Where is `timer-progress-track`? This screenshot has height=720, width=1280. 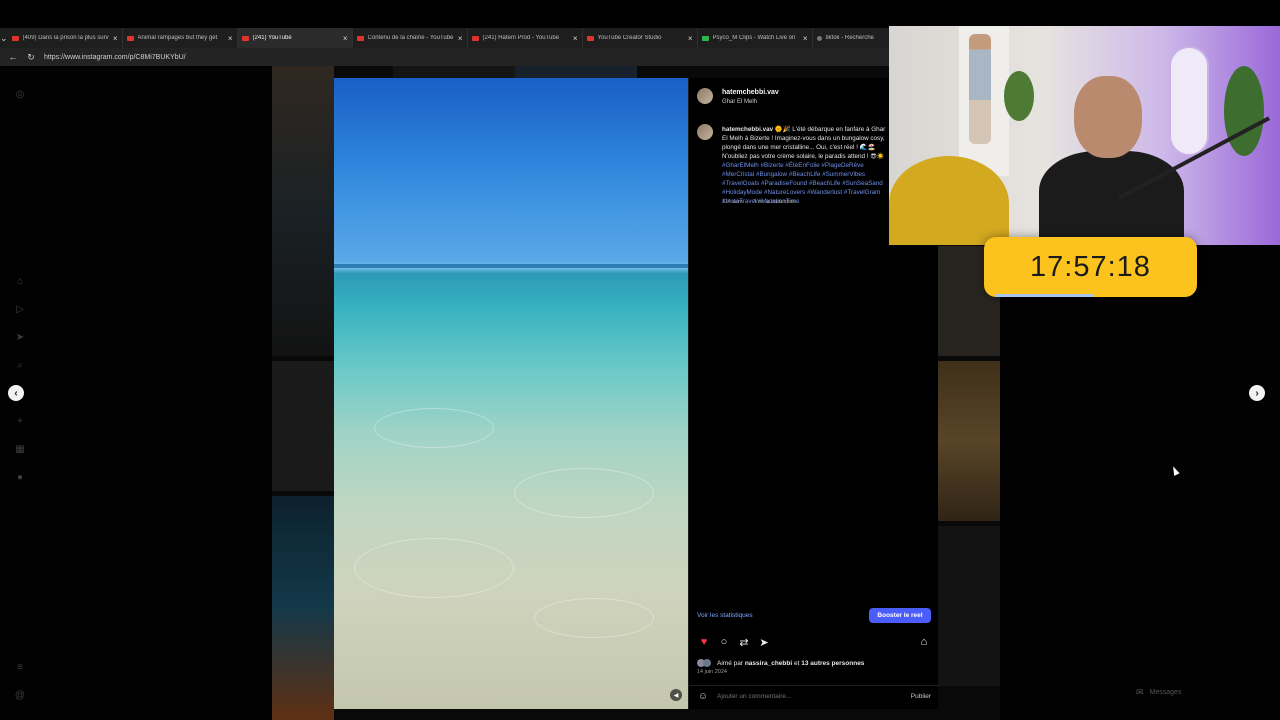 timer-progress-track is located at coordinates (1090, 295).